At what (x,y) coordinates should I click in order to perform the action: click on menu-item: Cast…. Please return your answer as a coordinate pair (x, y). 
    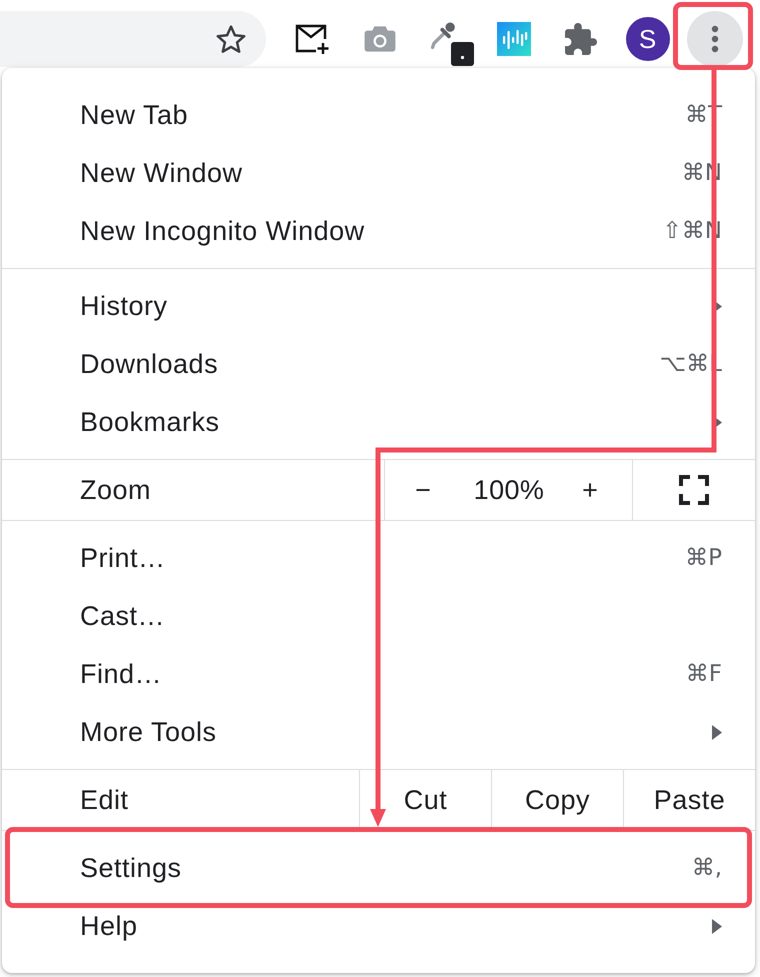
    Looking at the image, I should click on (123, 616).